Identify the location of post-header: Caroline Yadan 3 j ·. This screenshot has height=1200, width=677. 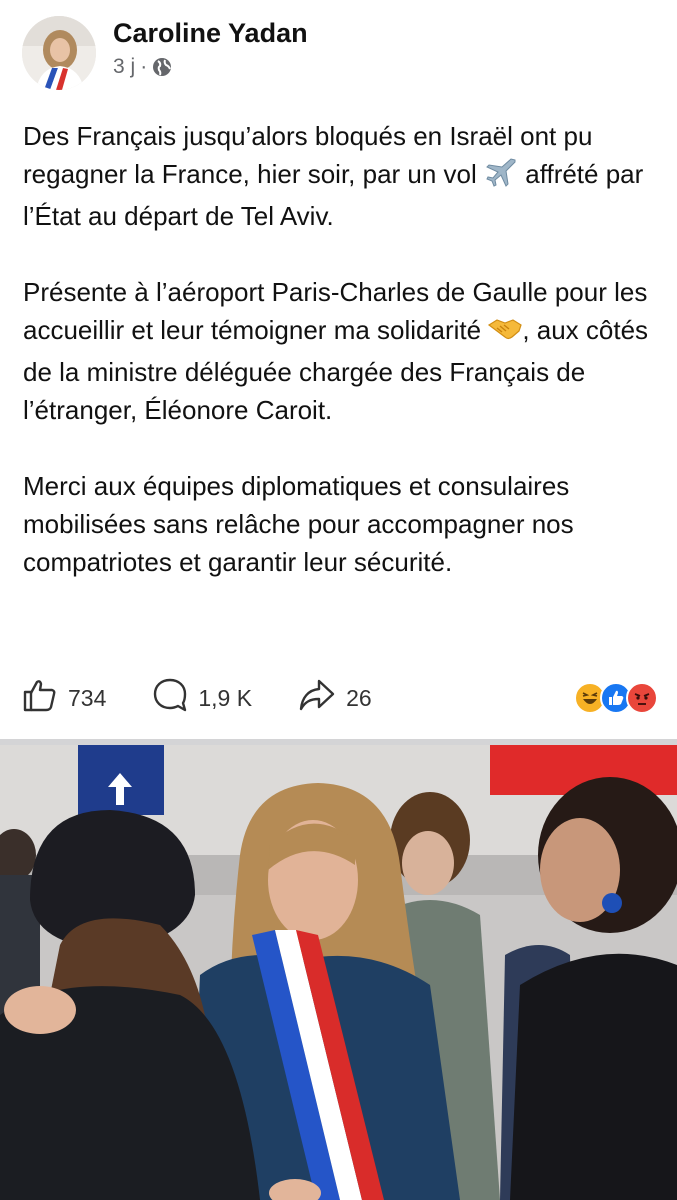
(165, 53).